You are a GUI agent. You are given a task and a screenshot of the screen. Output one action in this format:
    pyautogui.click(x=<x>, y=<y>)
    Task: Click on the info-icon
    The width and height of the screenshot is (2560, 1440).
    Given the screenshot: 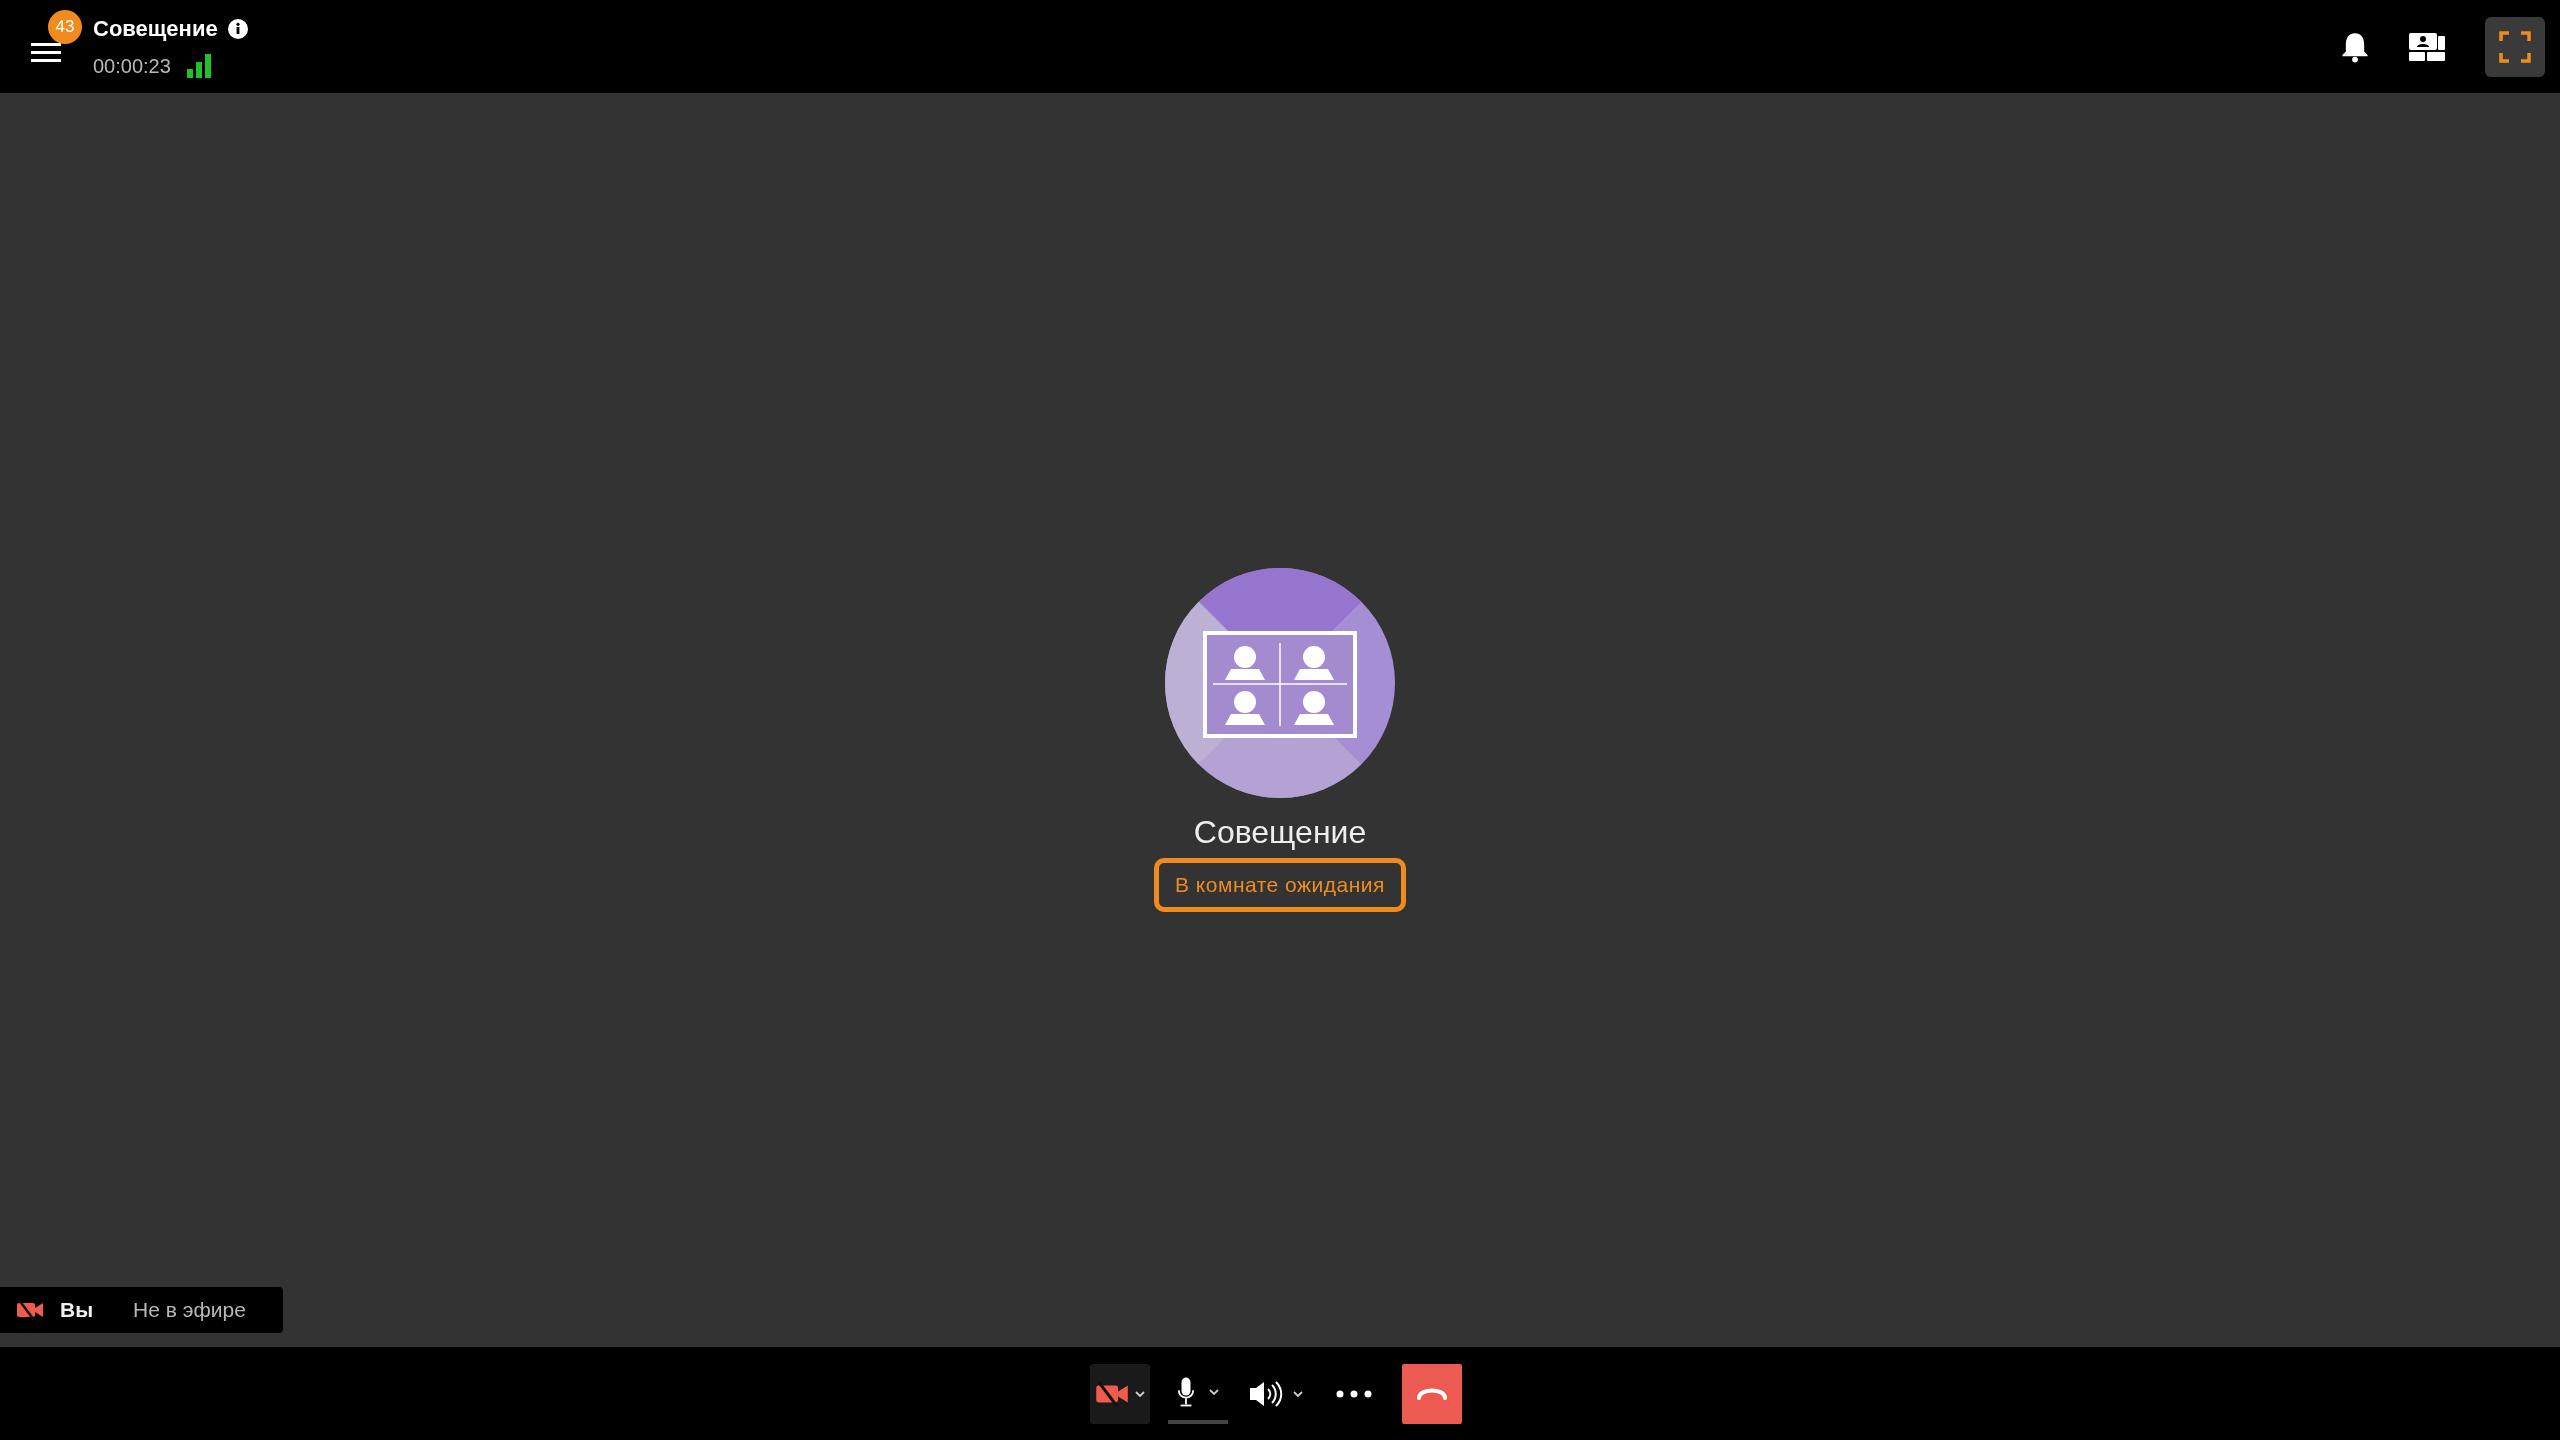 What is the action you would take?
    pyautogui.click(x=237, y=28)
    